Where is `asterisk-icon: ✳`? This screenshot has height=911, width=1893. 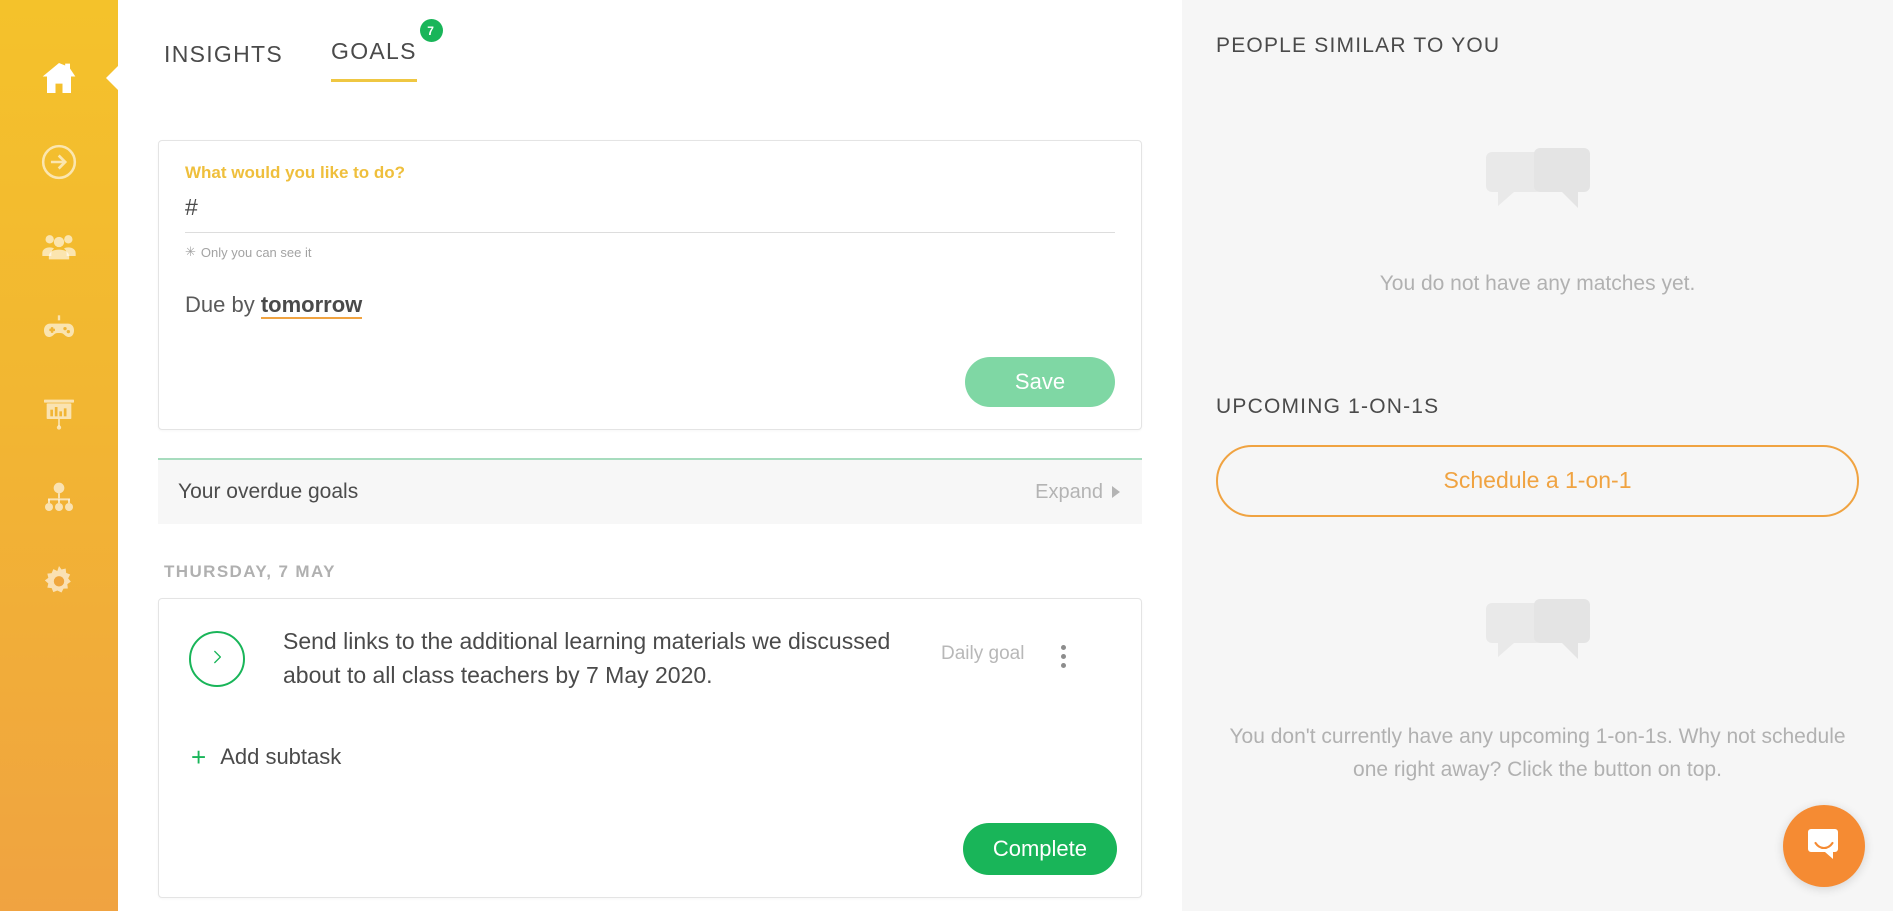 asterisk-icon: ✳ is located at coordinates (190, 251).